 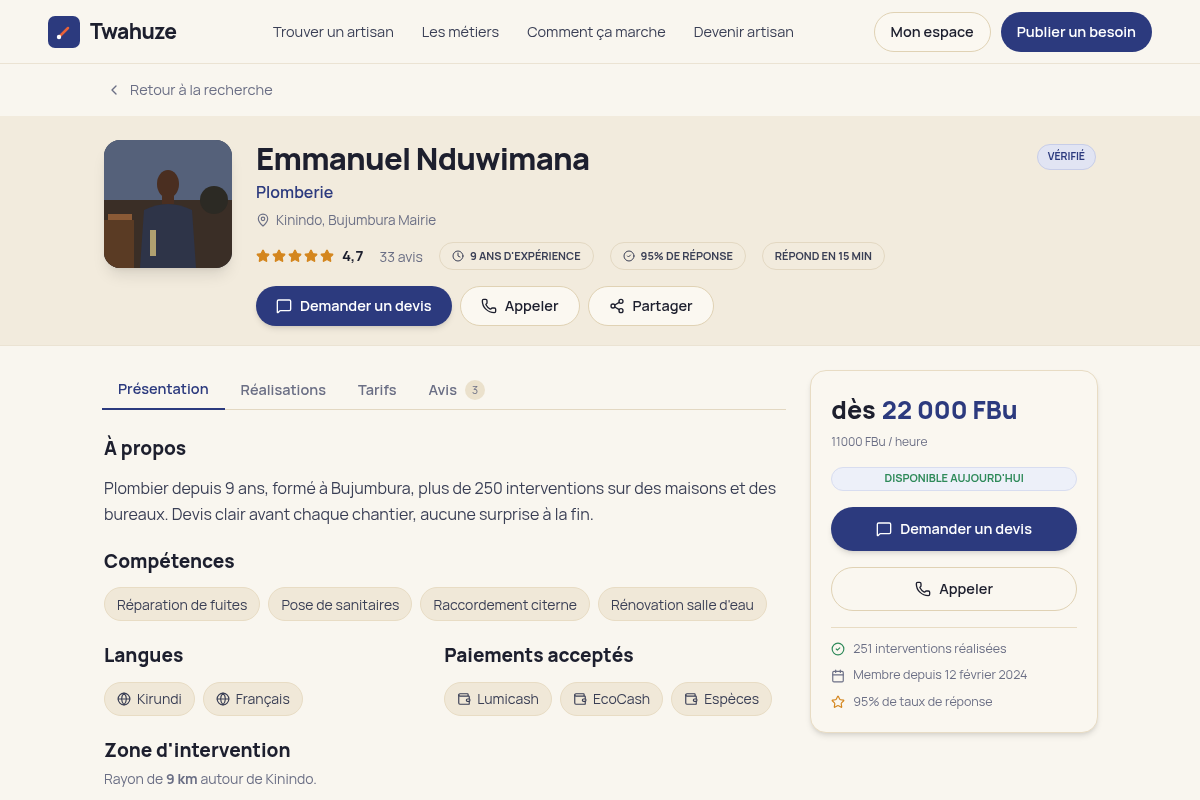 What do you see at coordinates (498, 698) in the screenshot?
I see `tag: Lumicash` at bounding box center [498, 698].